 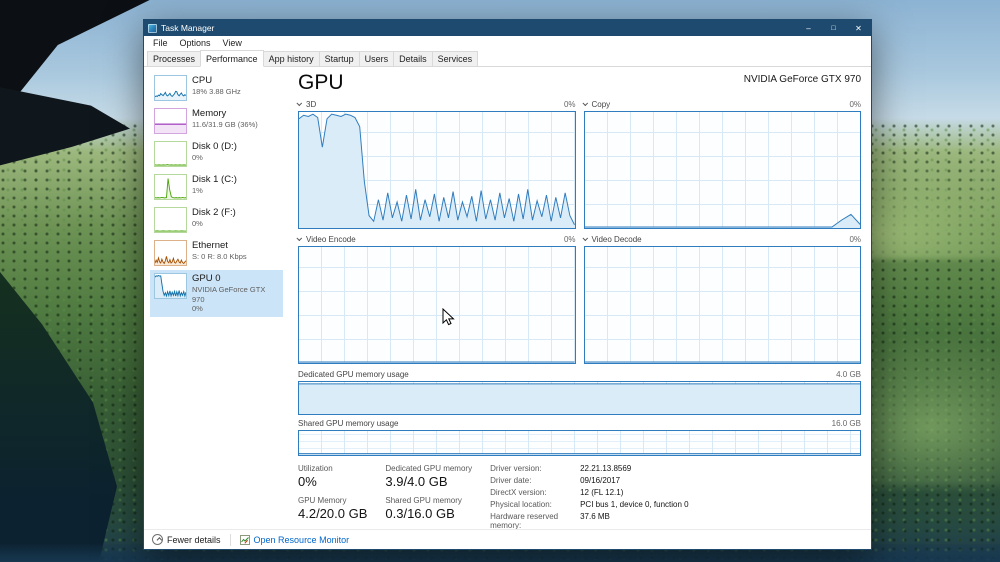 I want to click on footer-bar: Fewer details Open Resource Monitor, so click(x=507, y=539).